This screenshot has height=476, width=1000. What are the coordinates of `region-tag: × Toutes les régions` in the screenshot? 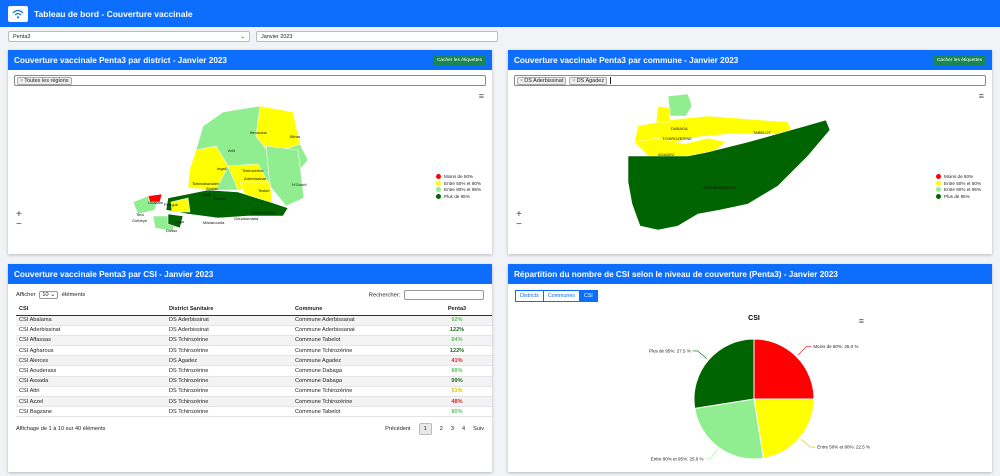 It's located at (44, 80).